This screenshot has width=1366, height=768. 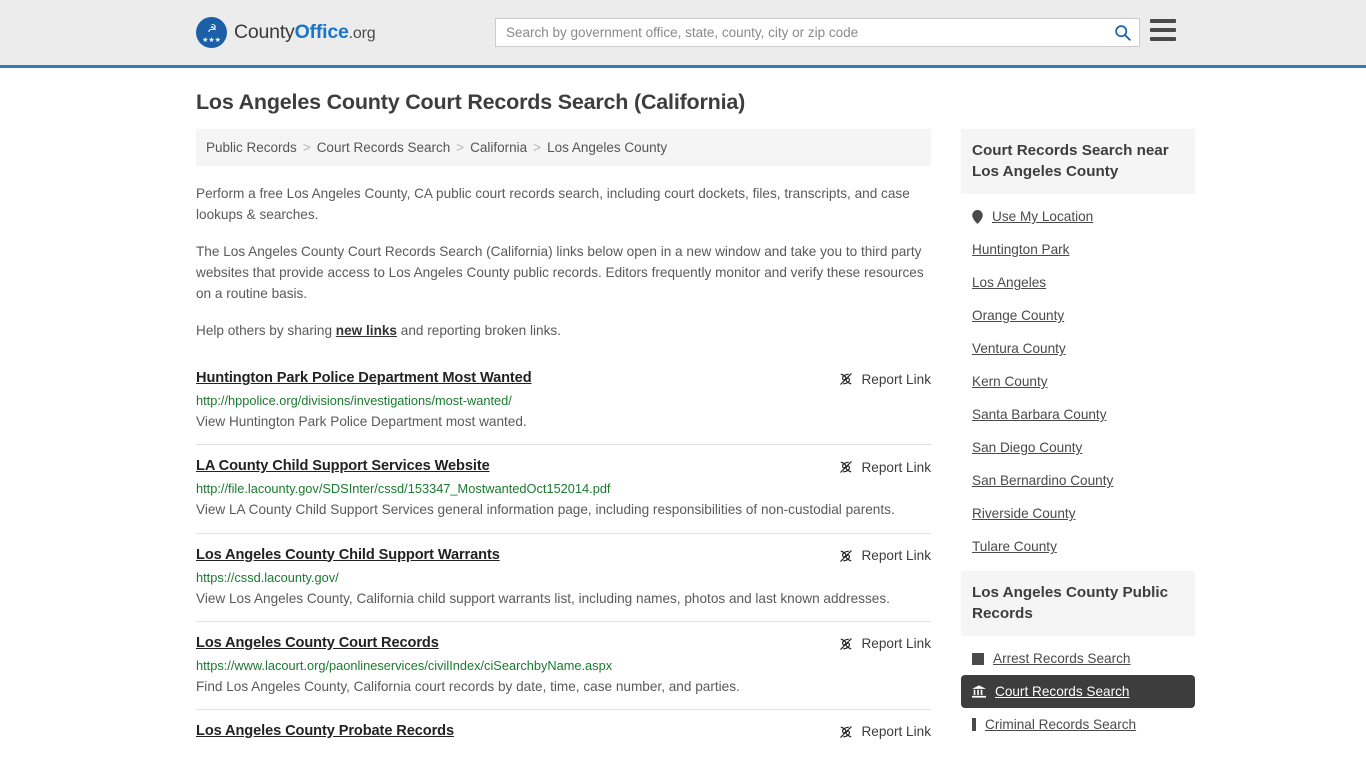 I want to click on sidebar-item-label: Ventura County, so click(x=1019, y=349).